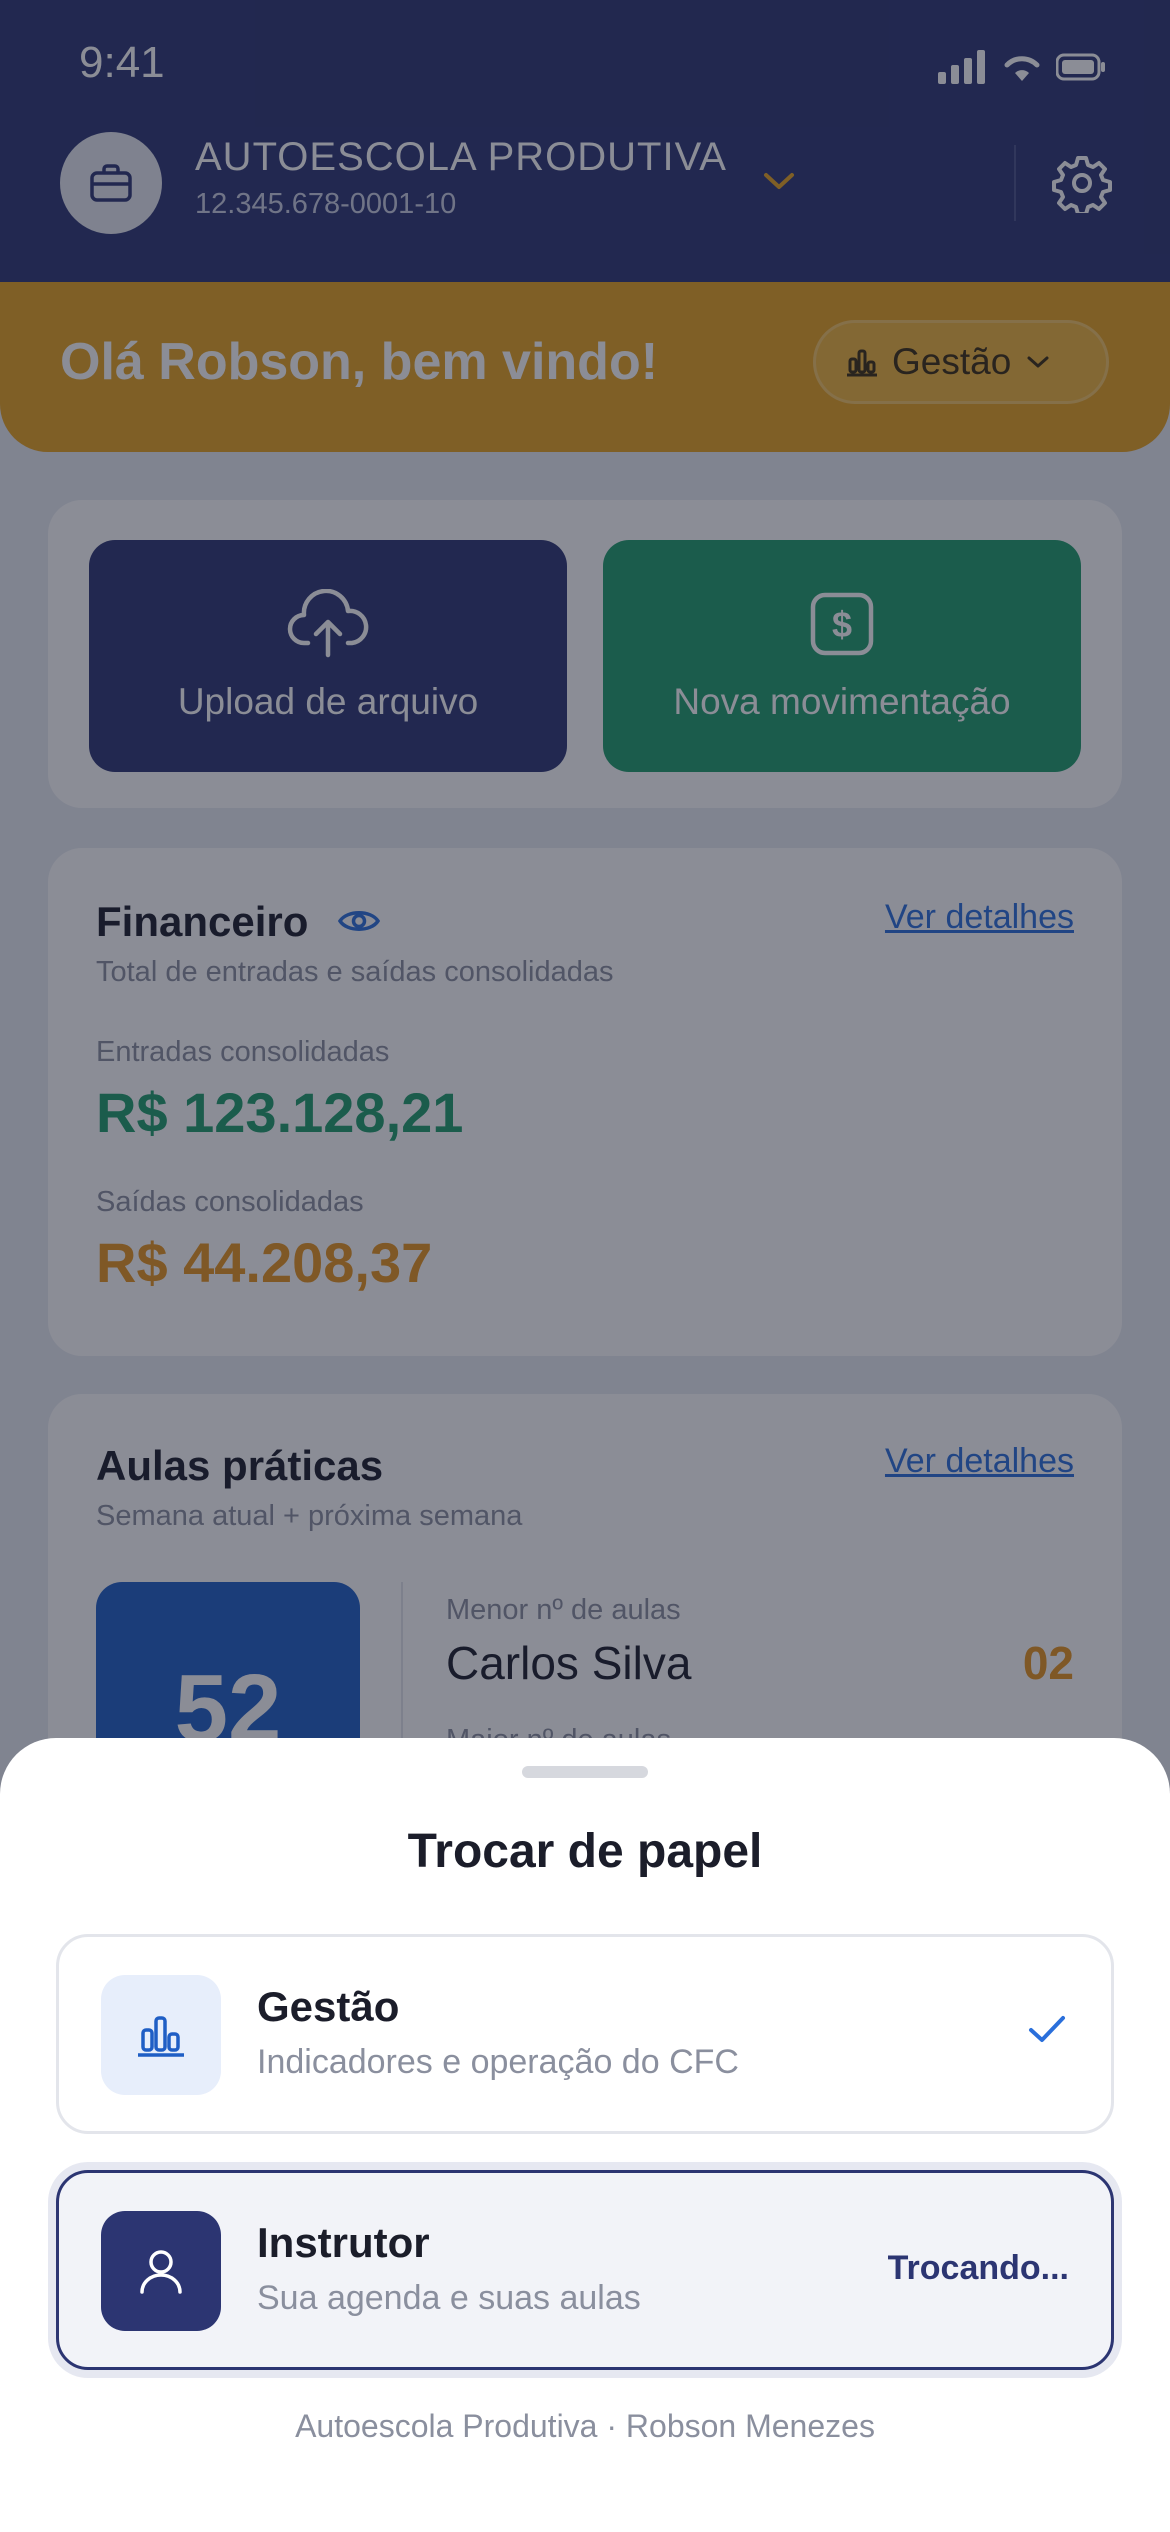 This screenshot has height=2532, width=1170. Describe the element at coordinates (585, 1772) in the screenshot. I see `sheet-handle` at that location.